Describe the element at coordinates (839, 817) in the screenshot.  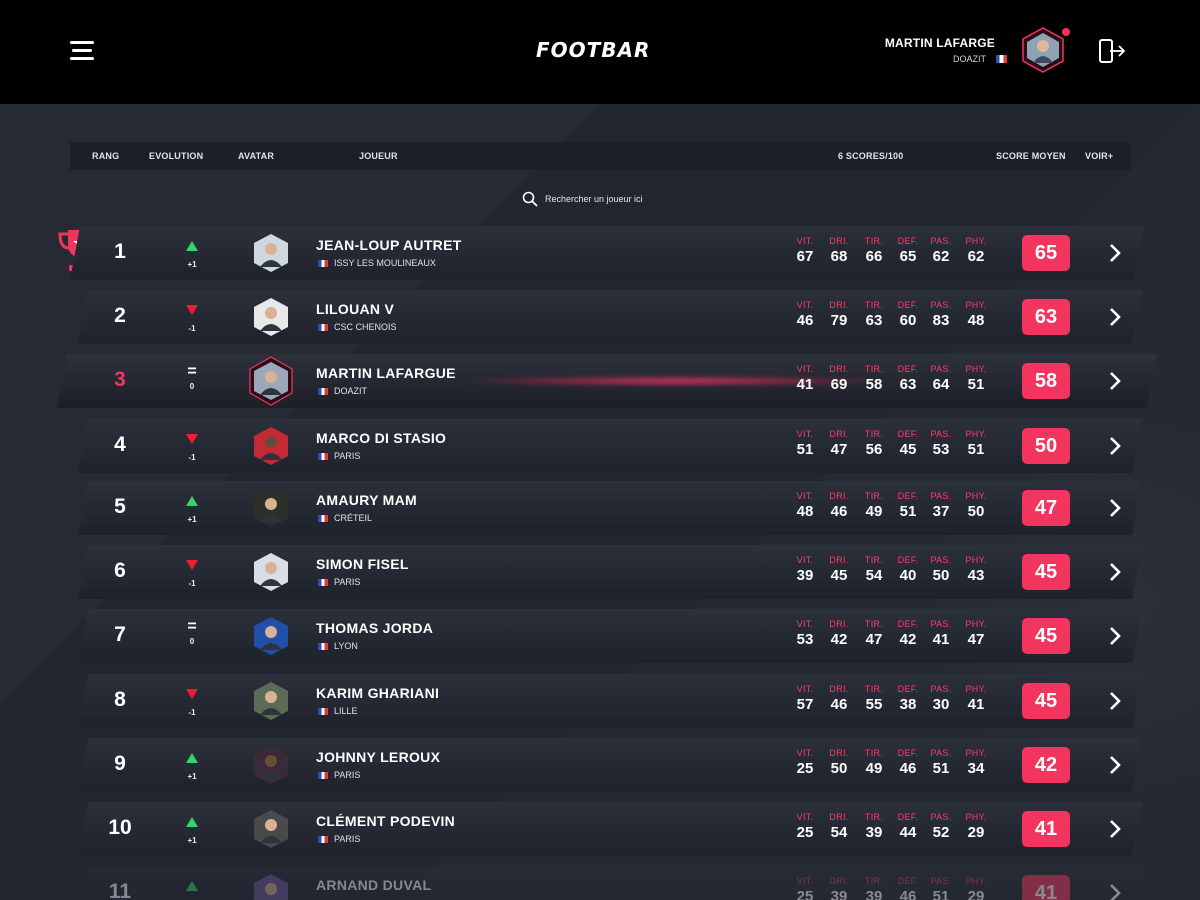
I see `stat-label: DRI.` at that location.